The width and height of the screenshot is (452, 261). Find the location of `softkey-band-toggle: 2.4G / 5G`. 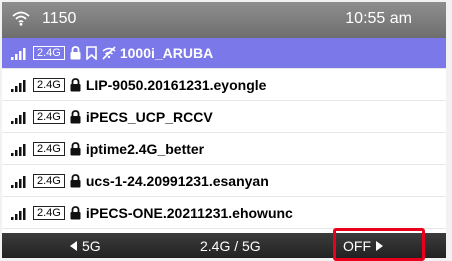

softkey-band-toggle: 2.4G / 5G is located at coordinates (230, 246).